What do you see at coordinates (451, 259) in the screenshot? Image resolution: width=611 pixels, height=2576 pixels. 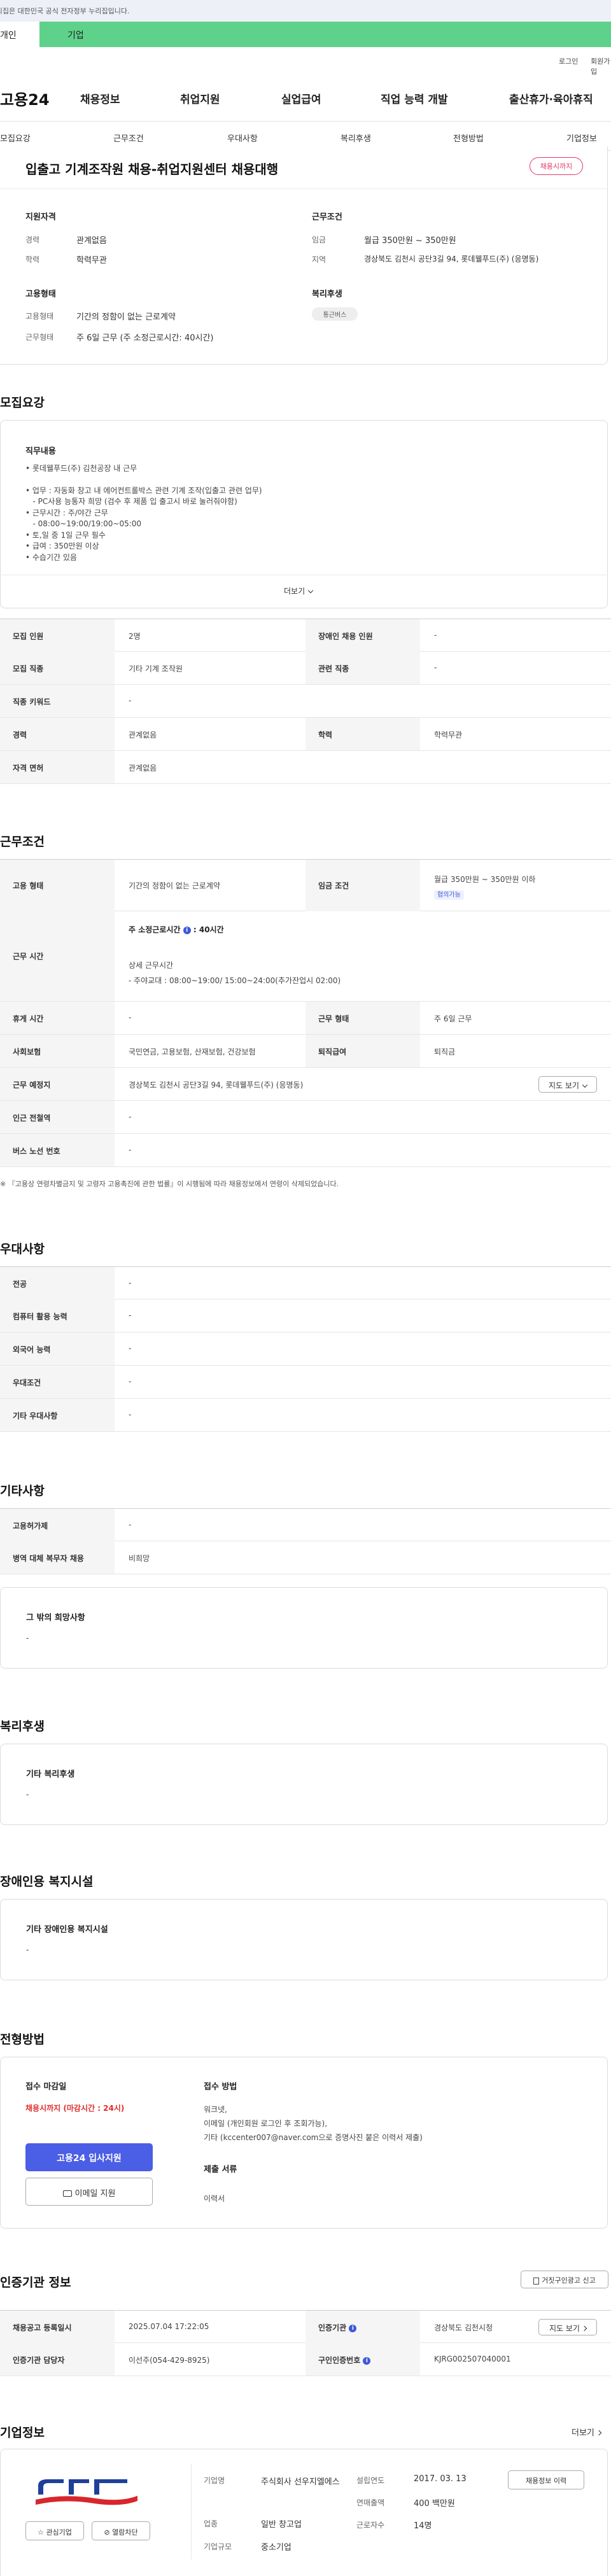 I see `region-value: 경상북도 김천시 공단3길 94, 롯데웰푸드(주) (응명동)` at bounding box center [451, 259].